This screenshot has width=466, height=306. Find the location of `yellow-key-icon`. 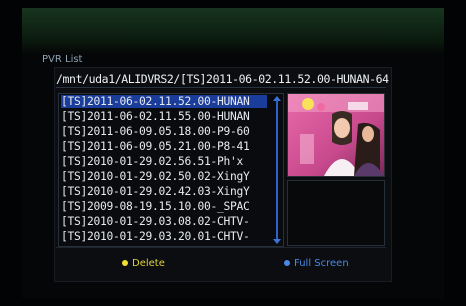

yellow-key-icon is located at coordinates (125, 263).